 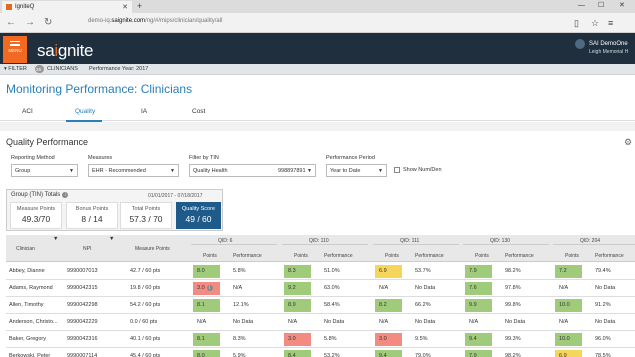 I want to click on performance-value: 5.9%, so click(x=239, y=355).